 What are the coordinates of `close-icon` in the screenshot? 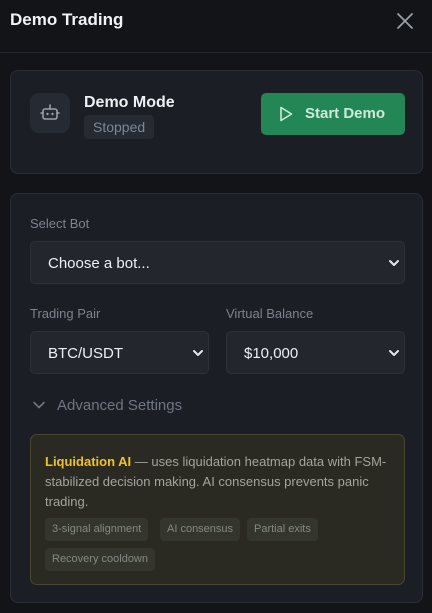 It's located at (405, 21).